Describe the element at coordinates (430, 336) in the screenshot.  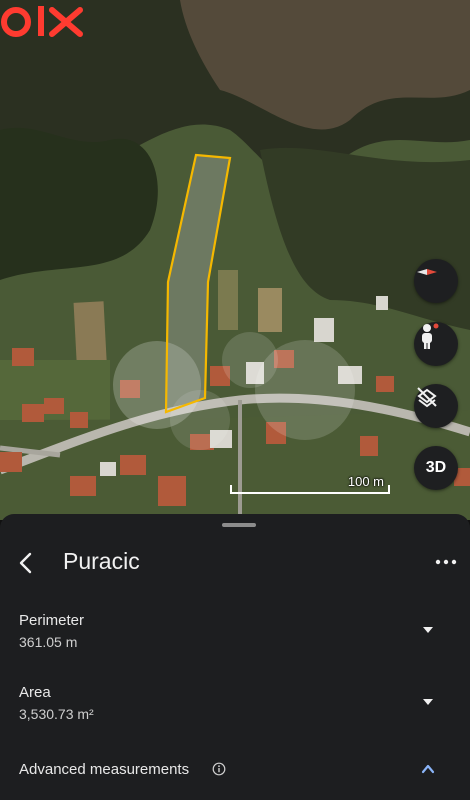
I see `pegman-icon` at that location.